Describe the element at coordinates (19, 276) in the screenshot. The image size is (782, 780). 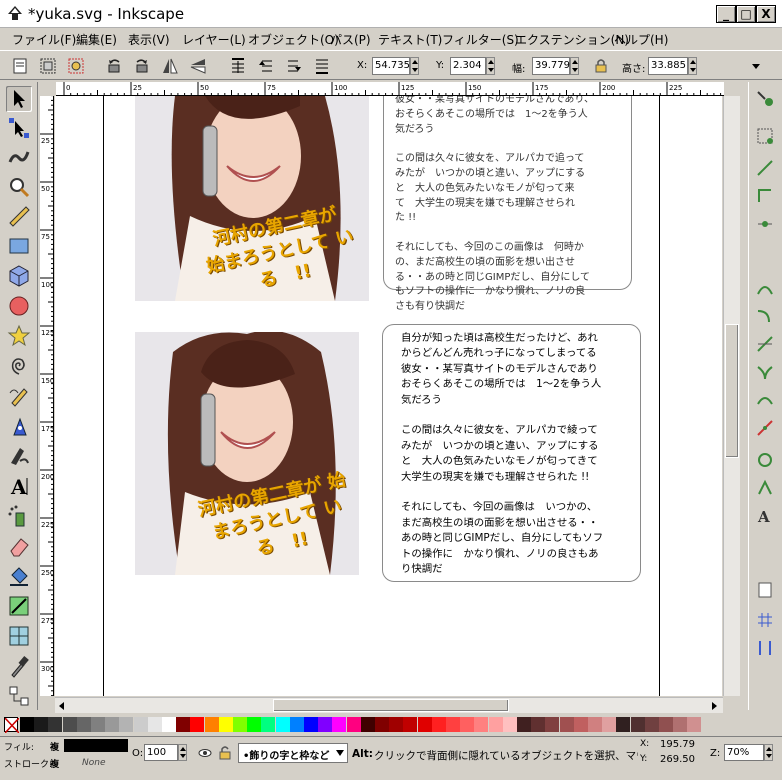
I see `3d-box-tool-icon` at that location.